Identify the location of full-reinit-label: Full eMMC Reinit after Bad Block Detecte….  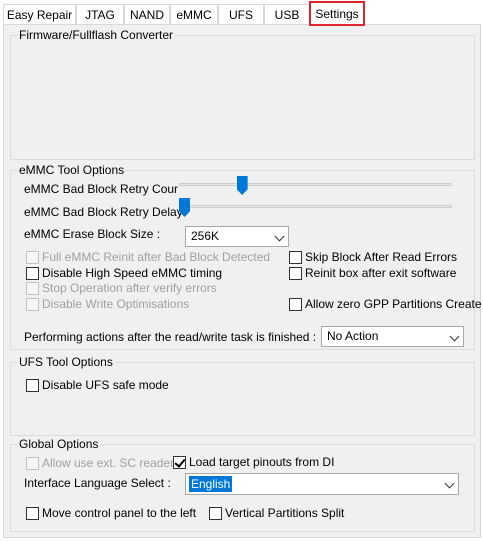
(156, 257).